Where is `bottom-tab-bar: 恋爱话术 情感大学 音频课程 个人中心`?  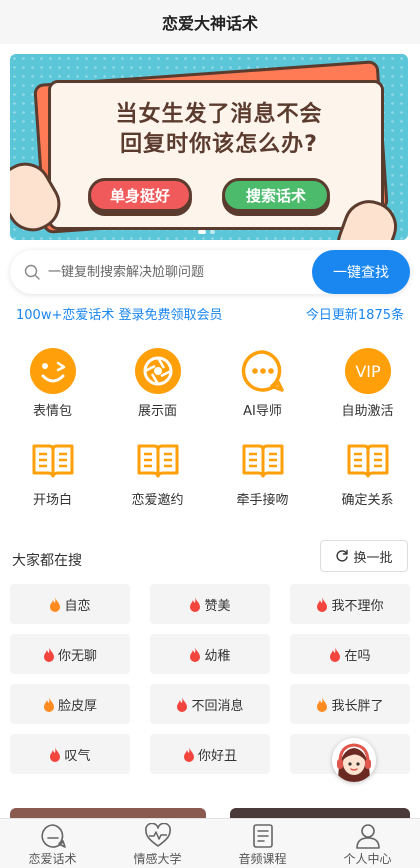
bottom-tab-bar: 恋爱话术 情感大学 音频课程 个人中心 is located at coordinates (210, 843).